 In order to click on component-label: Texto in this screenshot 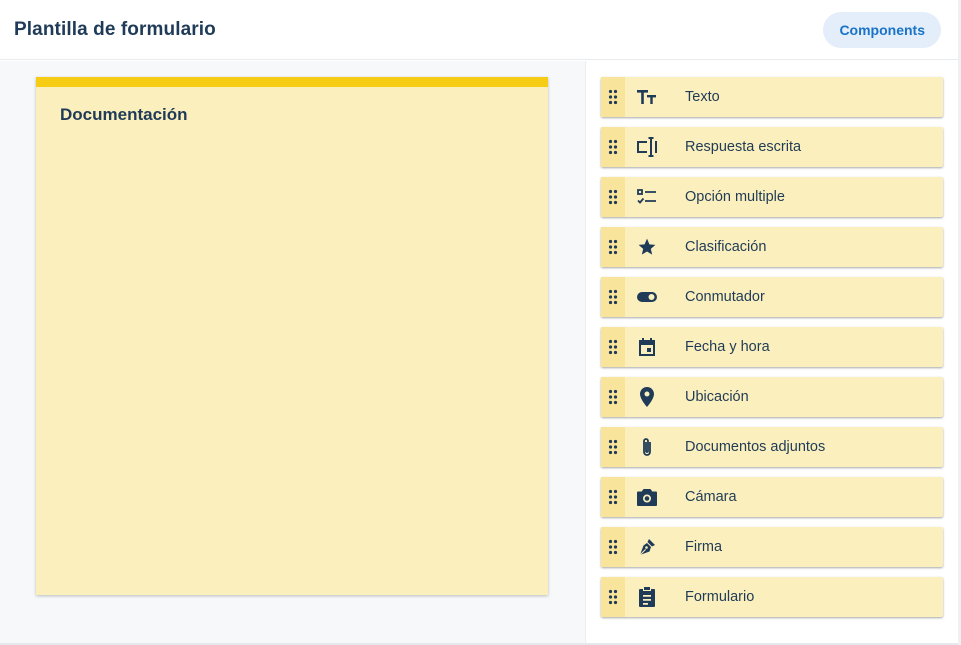, I will do `click(702, 97)`.